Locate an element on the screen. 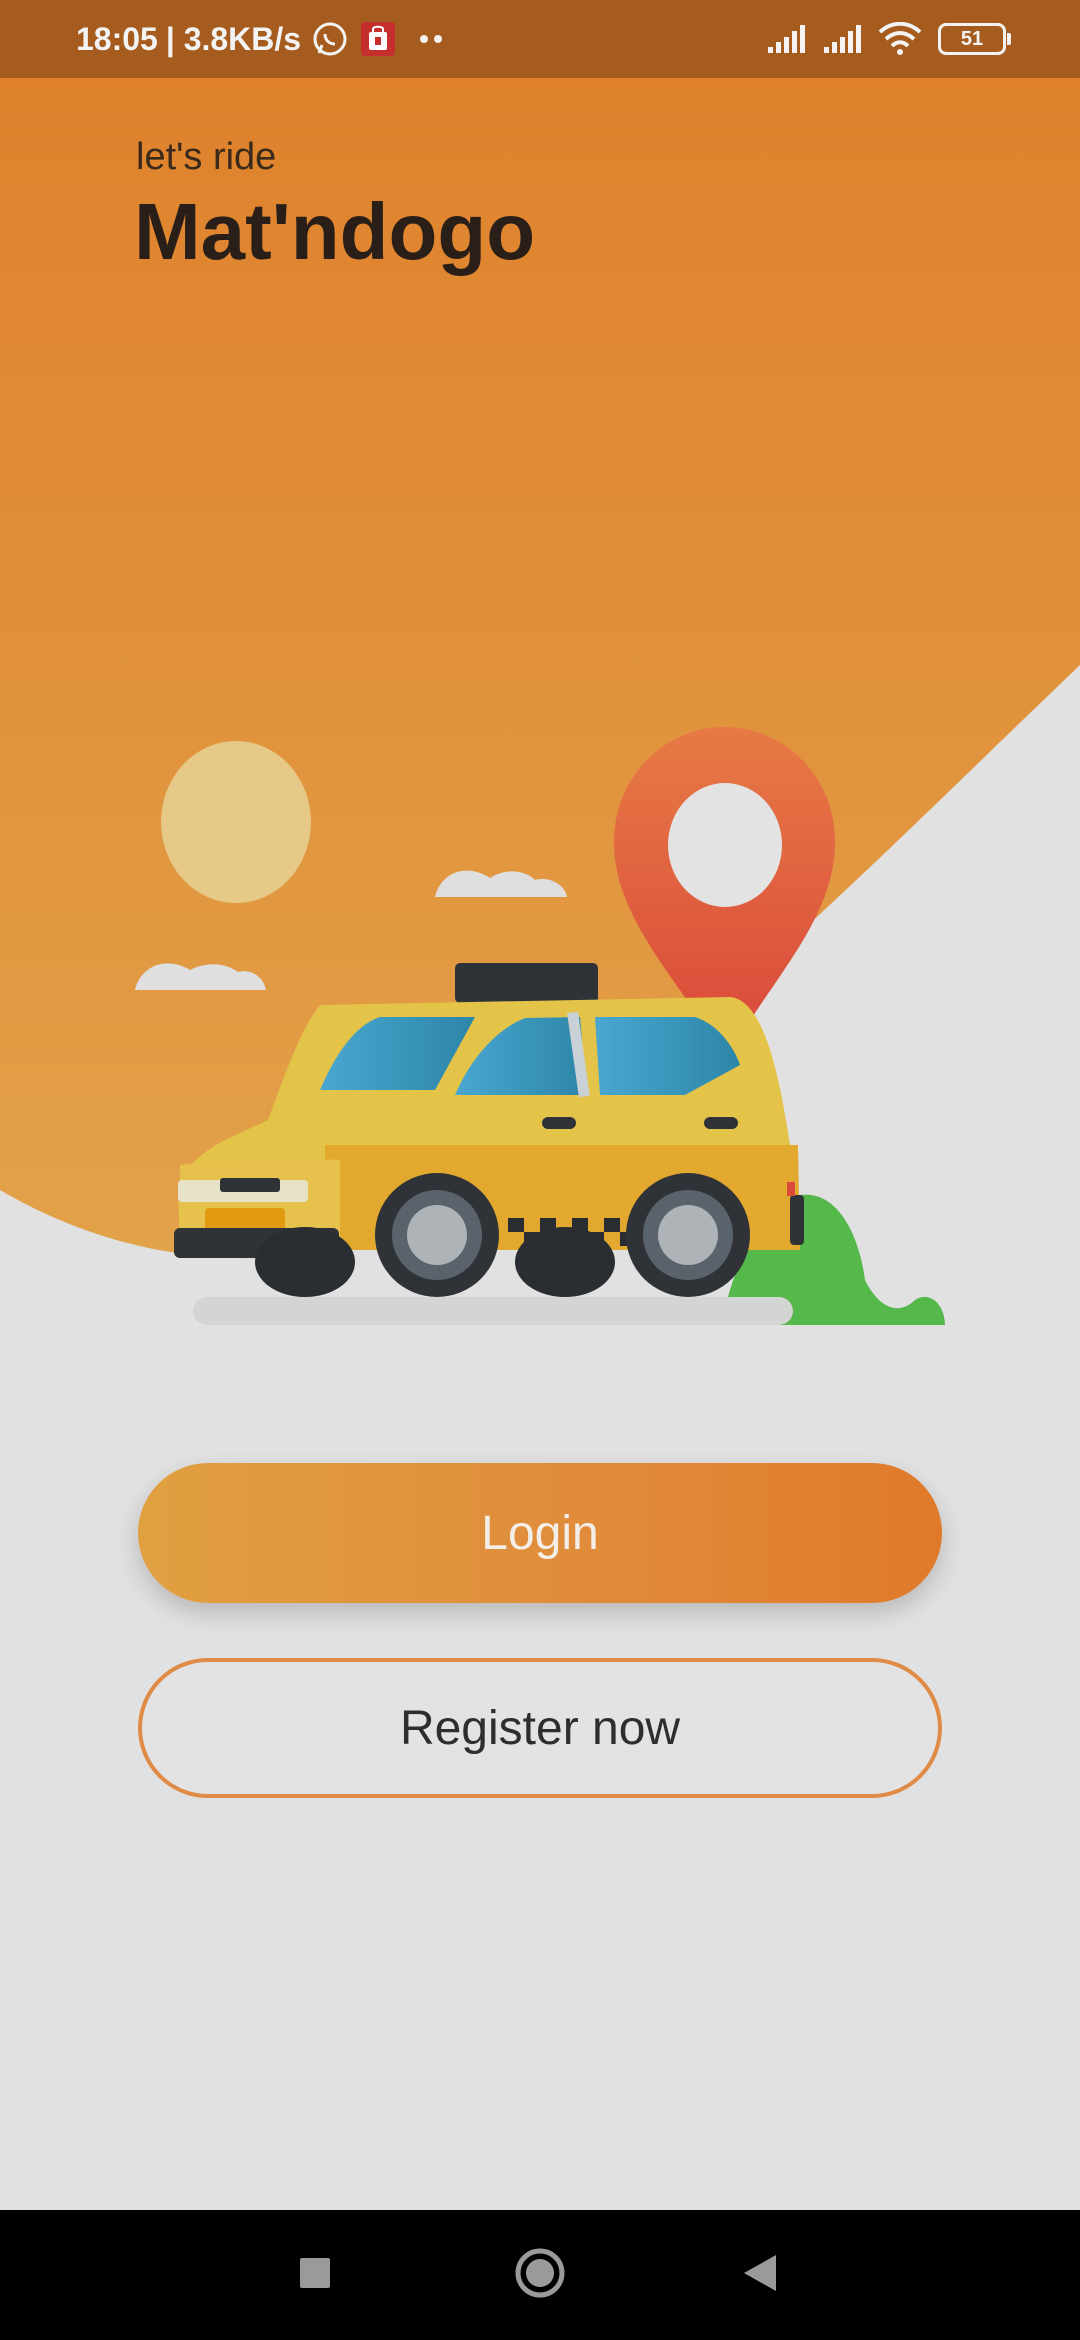  battery-icon: 51 is located at coordinates (974, 39).